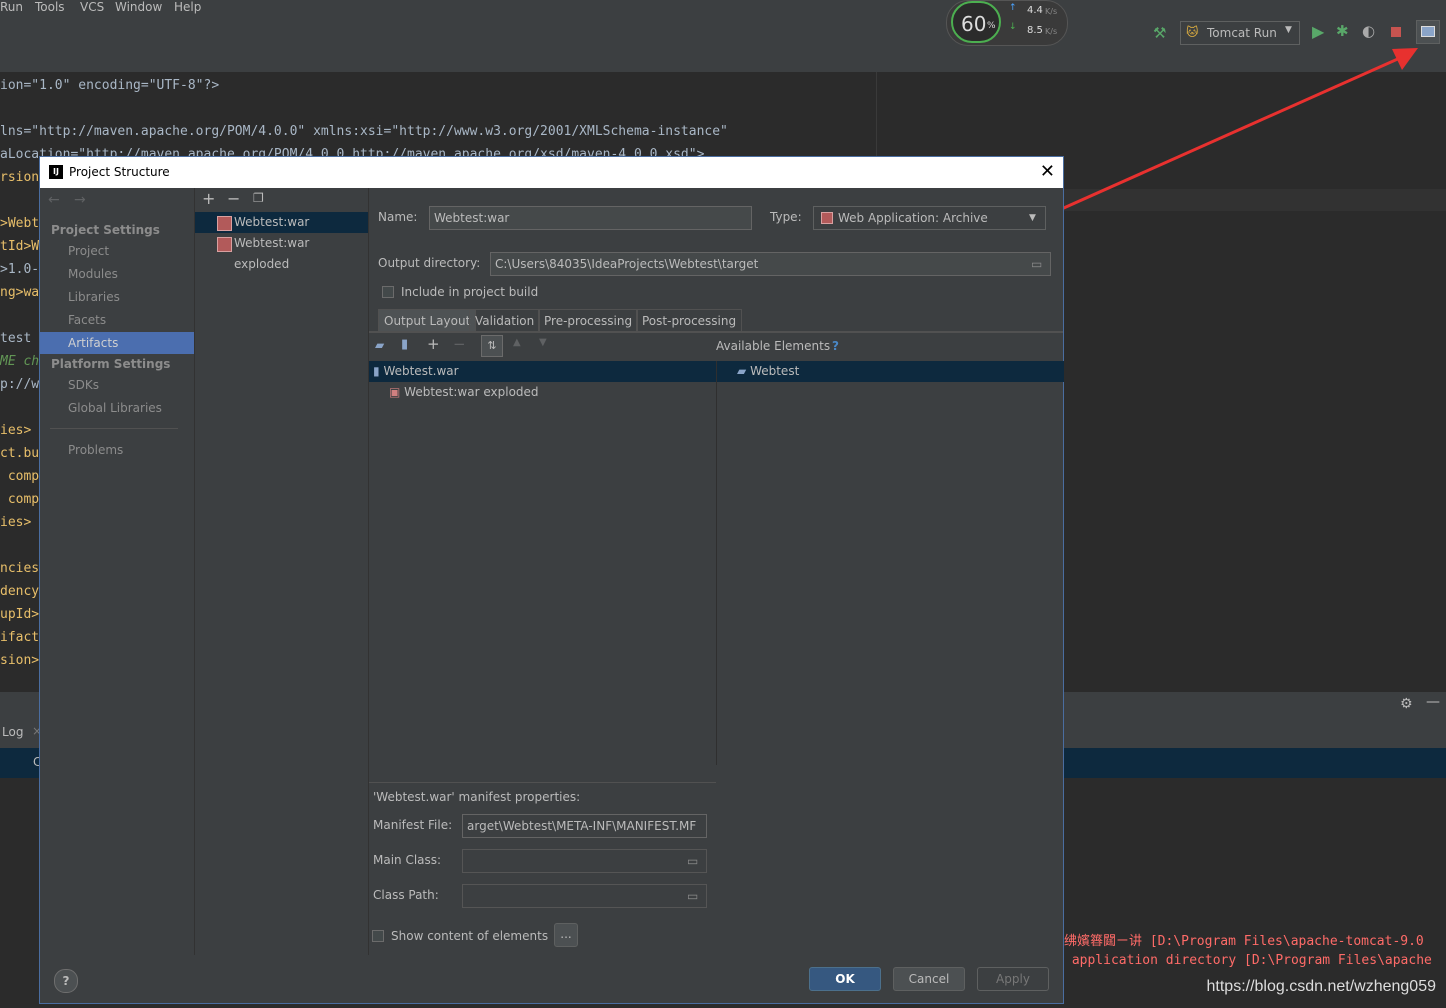 Image resolution: width=1446 pixels, height=1008 pixels. I want to click on move-down-icon: ▼, so click(543, 342).